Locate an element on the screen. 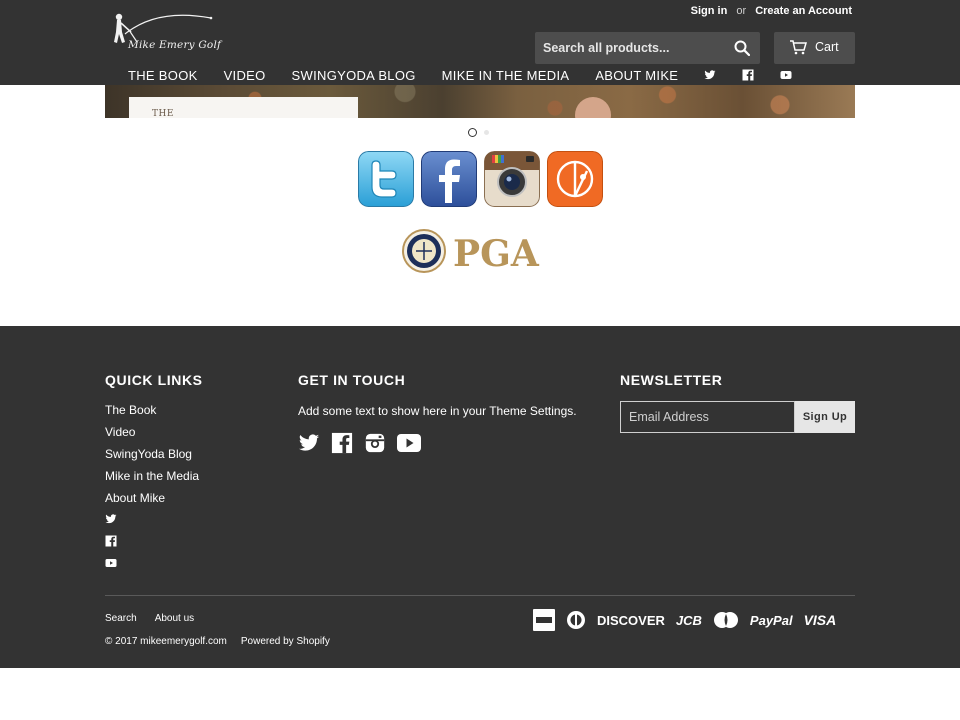 The image size is (960, 720). newsletter-heading: NEWSLETTER is located at coordinates (671, 380).